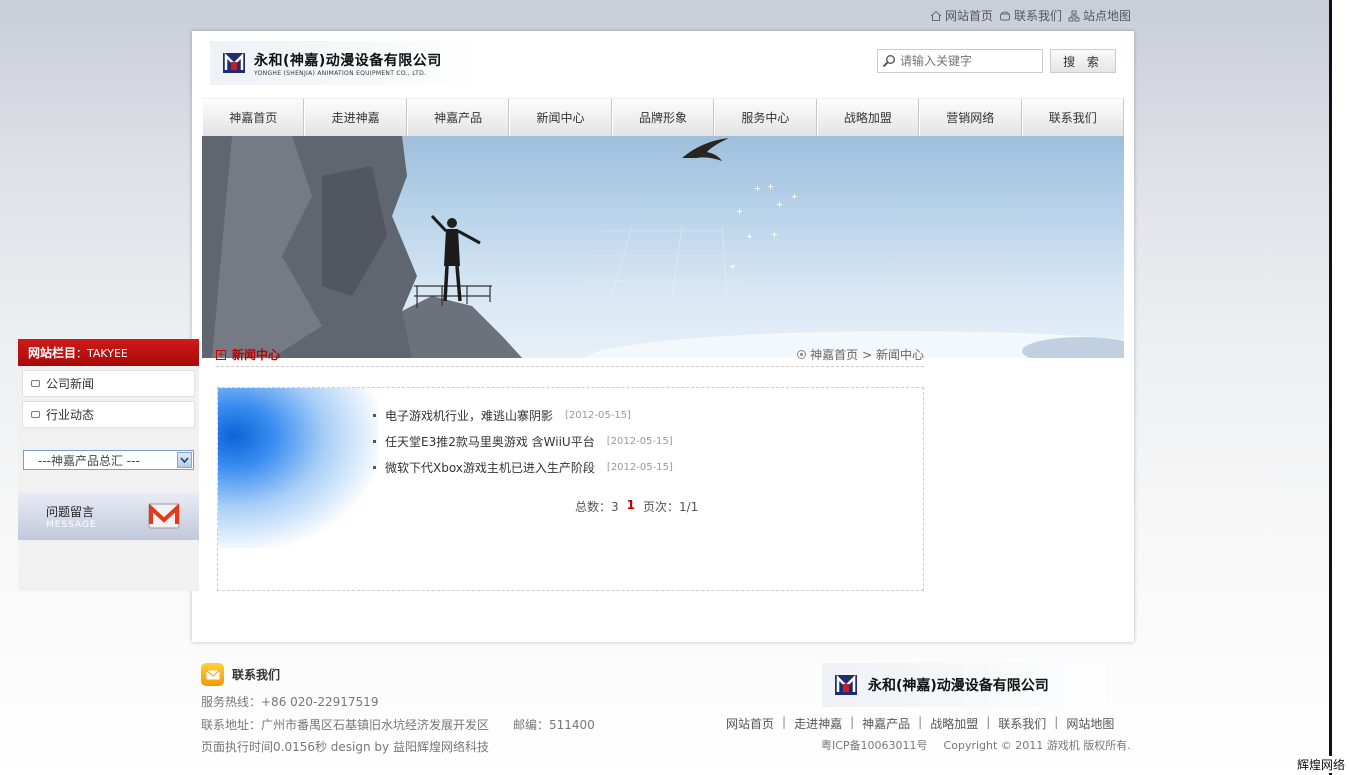  Describe the element at coordinates (834, 354) in the screenshot. I see `breadcrumb-home-link: 神嘉首页` at that location.